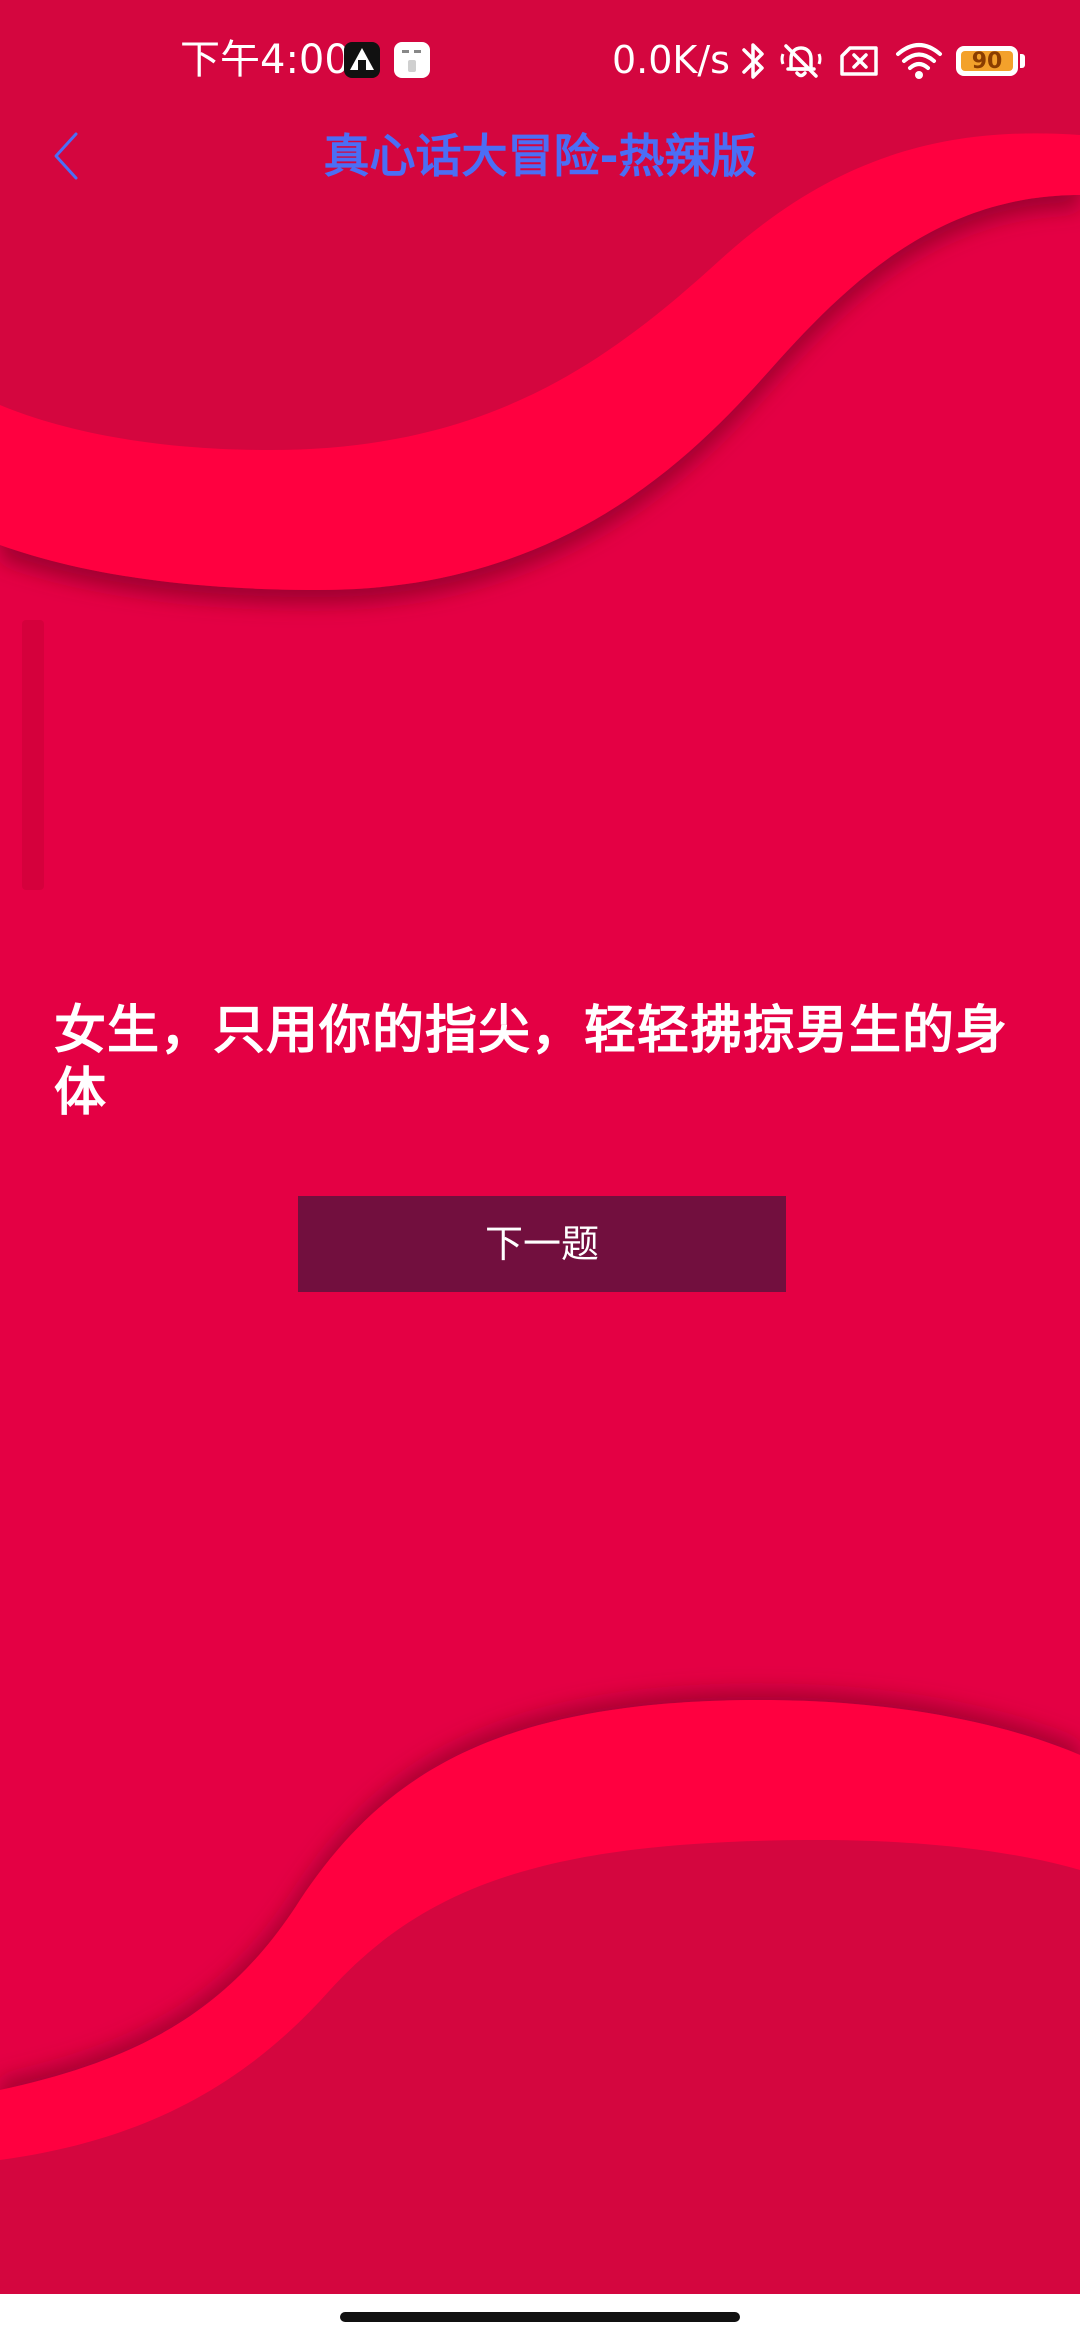  Describe the element at coordinates (1022, 61) in the screenshot. I see `battery-cap` at that location.